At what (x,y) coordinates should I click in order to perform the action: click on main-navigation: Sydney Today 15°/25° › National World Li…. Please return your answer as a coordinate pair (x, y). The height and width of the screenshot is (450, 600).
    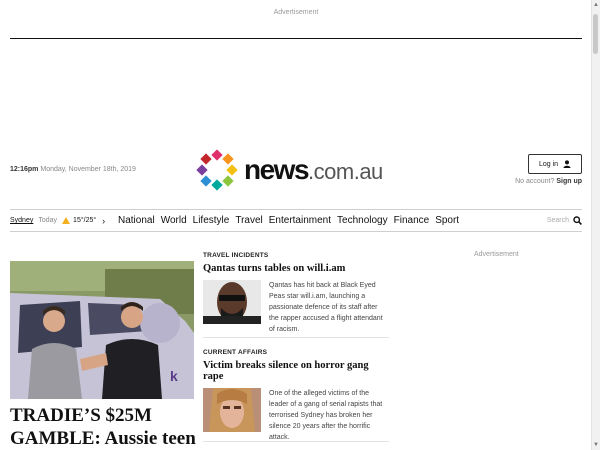
    Looking at the image, I should click on (296, 220).